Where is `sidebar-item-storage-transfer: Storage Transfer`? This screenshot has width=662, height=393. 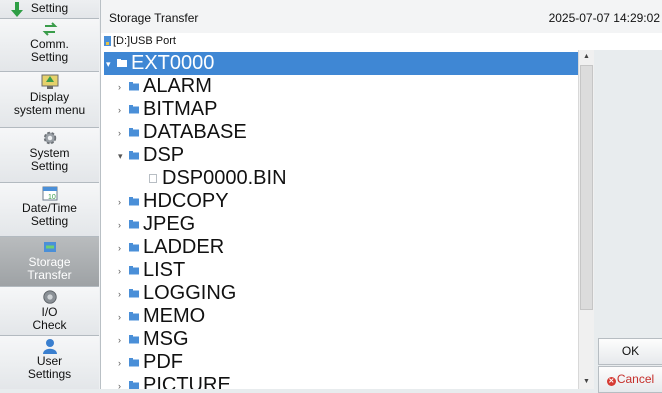
sidebar-item-storage-transfer: Storage Transfer is located at coordinates (49, 262).